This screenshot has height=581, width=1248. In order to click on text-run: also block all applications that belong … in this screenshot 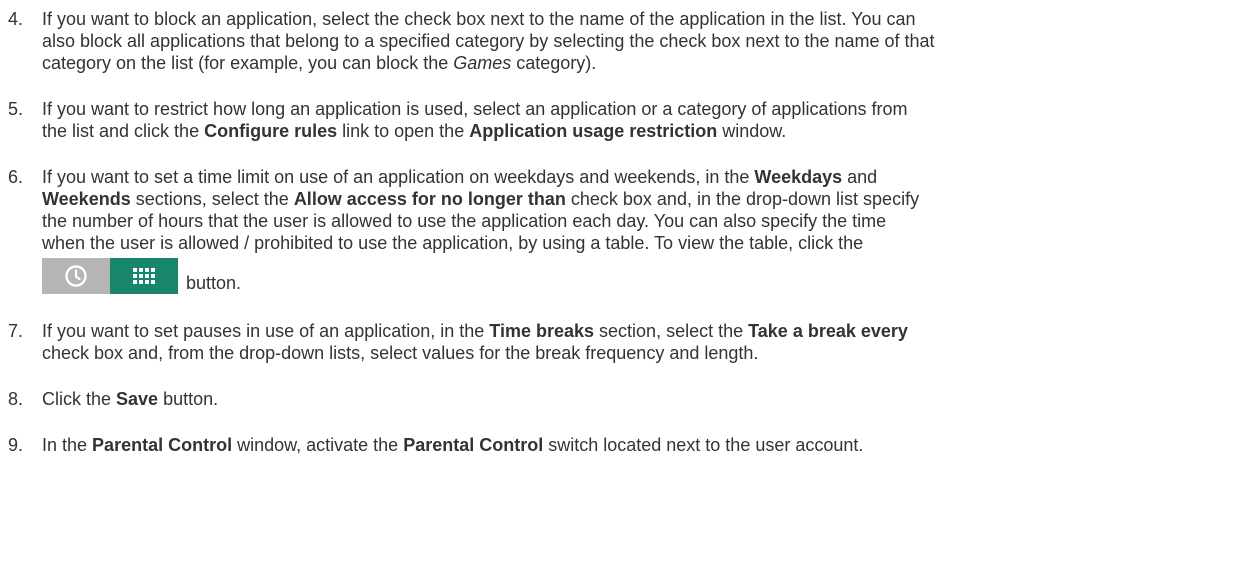, I will do `click(488, 41)`.